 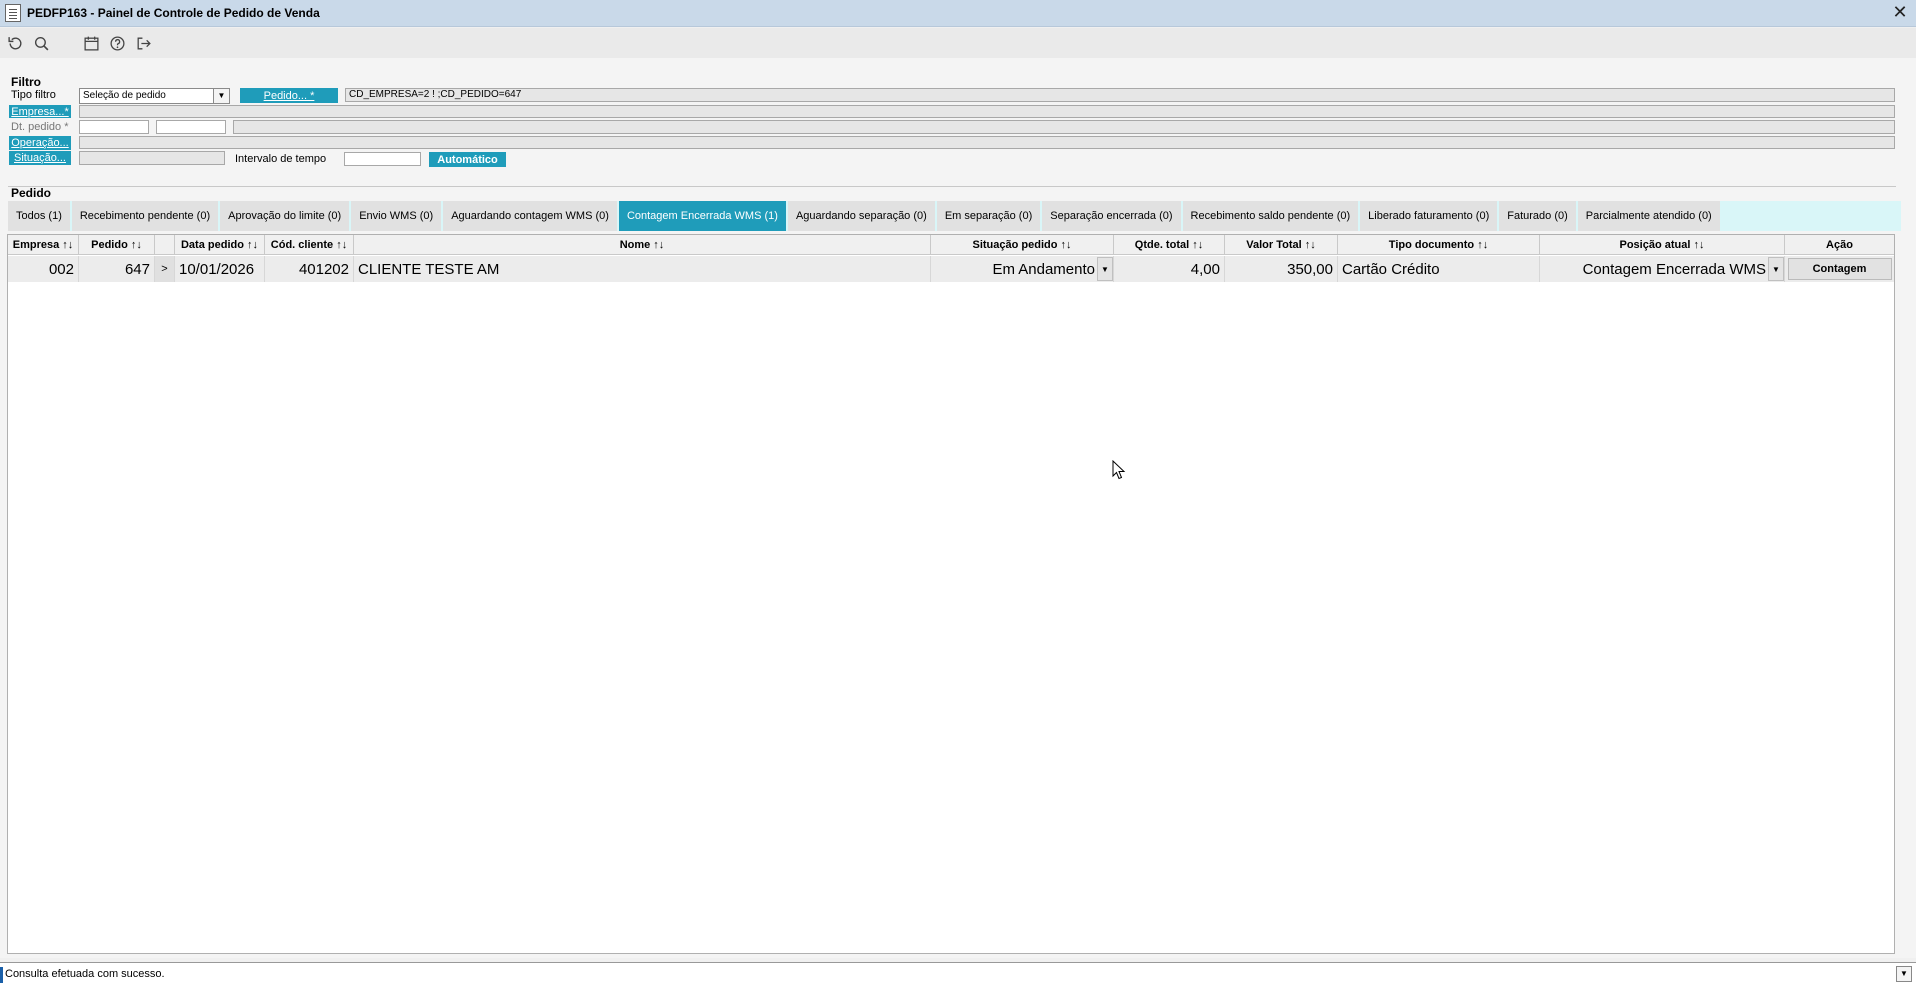 What do you see at coordinates (958, 973) in the screenshot?
I see `status-bar: Consulta efetuada com sucesso. ▼` at bounding box center [958, 973].